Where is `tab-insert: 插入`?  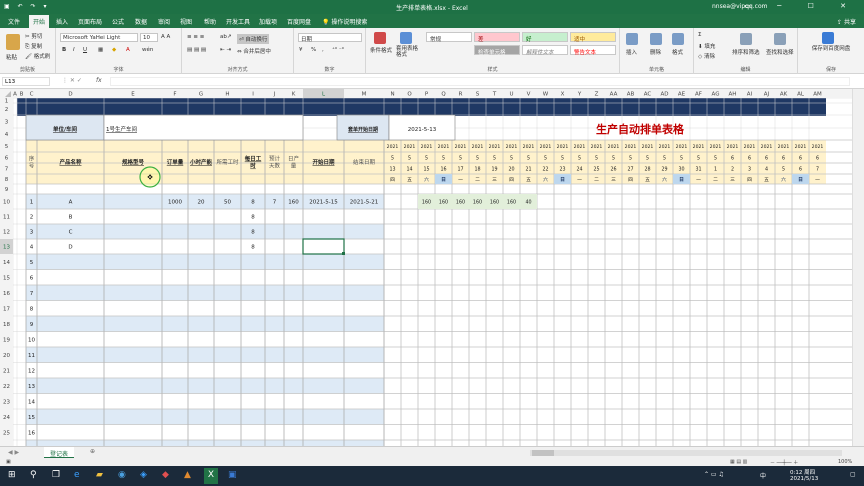 tab-insert: 插入 is located at coordinates (62, 21).